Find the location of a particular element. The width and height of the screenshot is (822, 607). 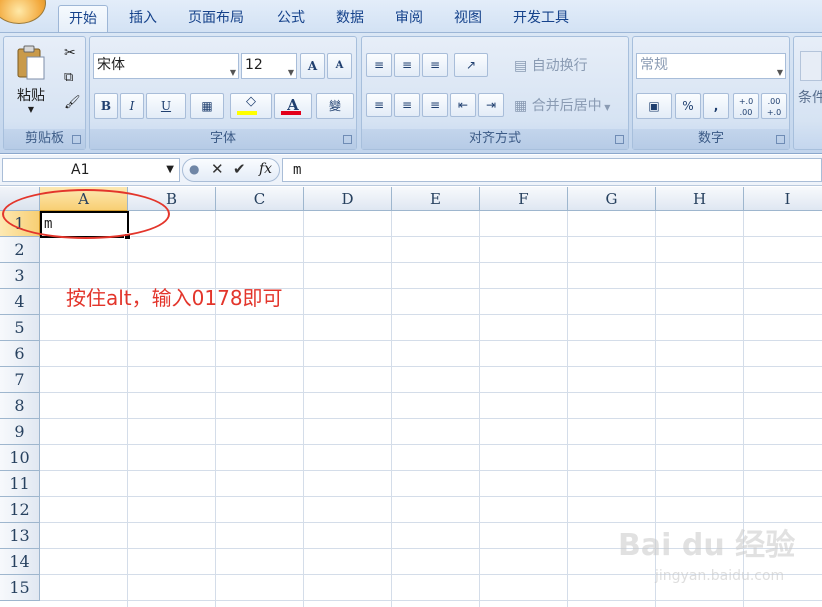

watermark-url: jingyan.baidu.com is located at coordinates (720, 576).